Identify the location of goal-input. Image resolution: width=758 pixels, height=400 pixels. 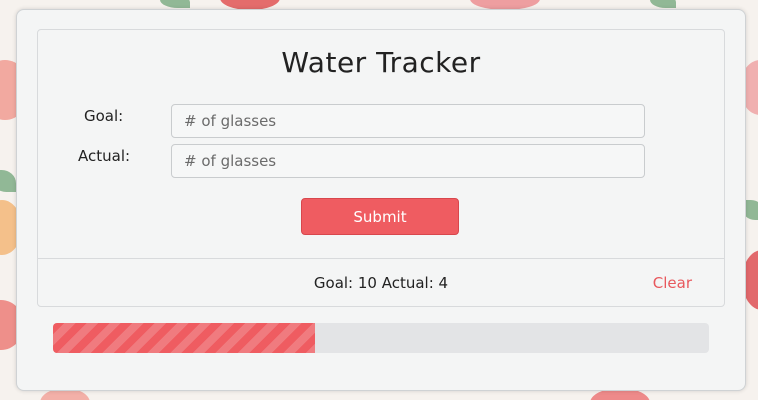
(408, 121).